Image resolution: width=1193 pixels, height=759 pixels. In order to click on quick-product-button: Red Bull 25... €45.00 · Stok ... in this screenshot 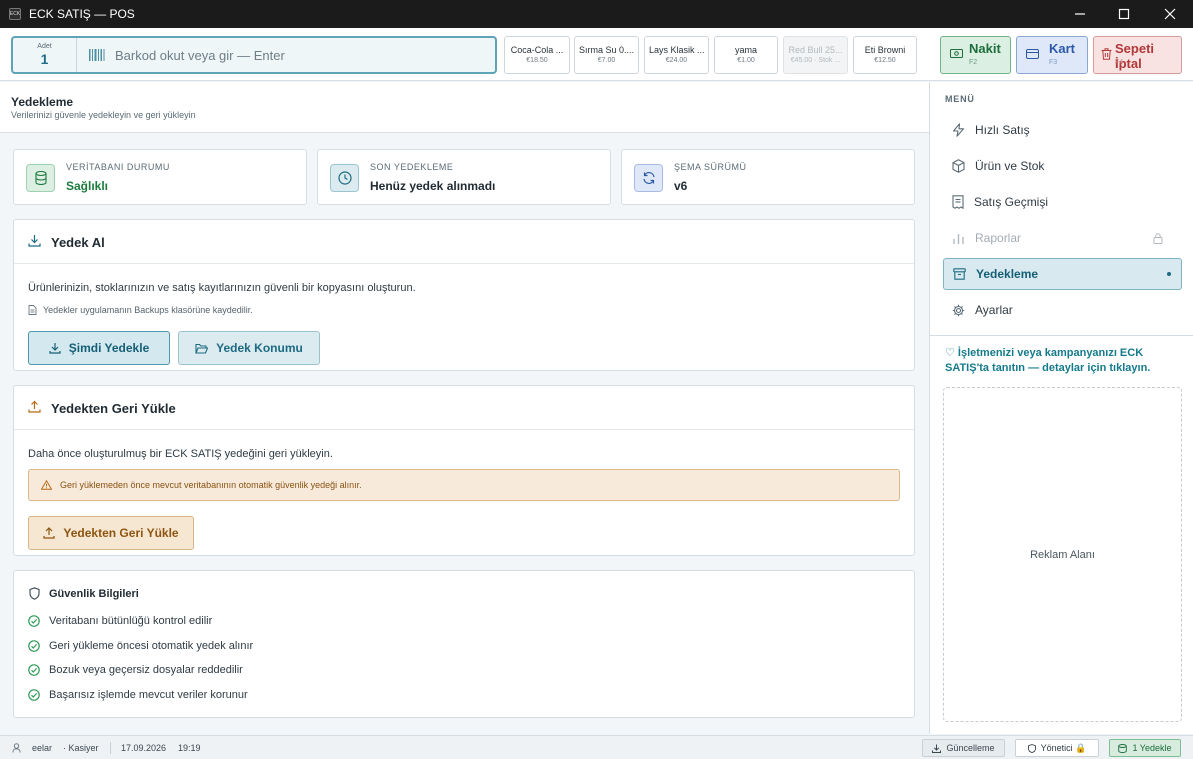, I will do `click(815, 55)`.